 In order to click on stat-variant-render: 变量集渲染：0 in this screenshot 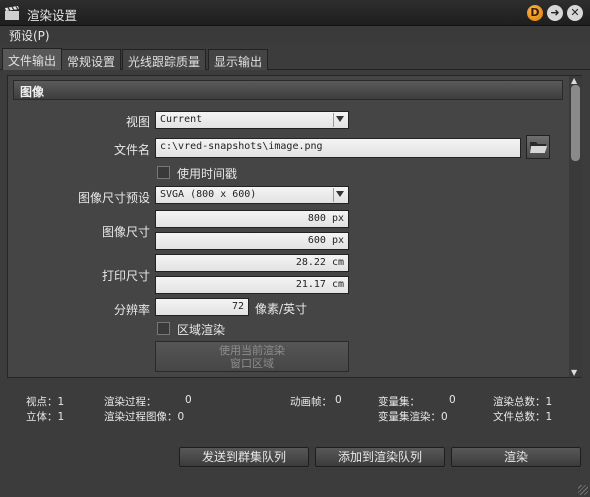, I will do `click(413, 417)`.